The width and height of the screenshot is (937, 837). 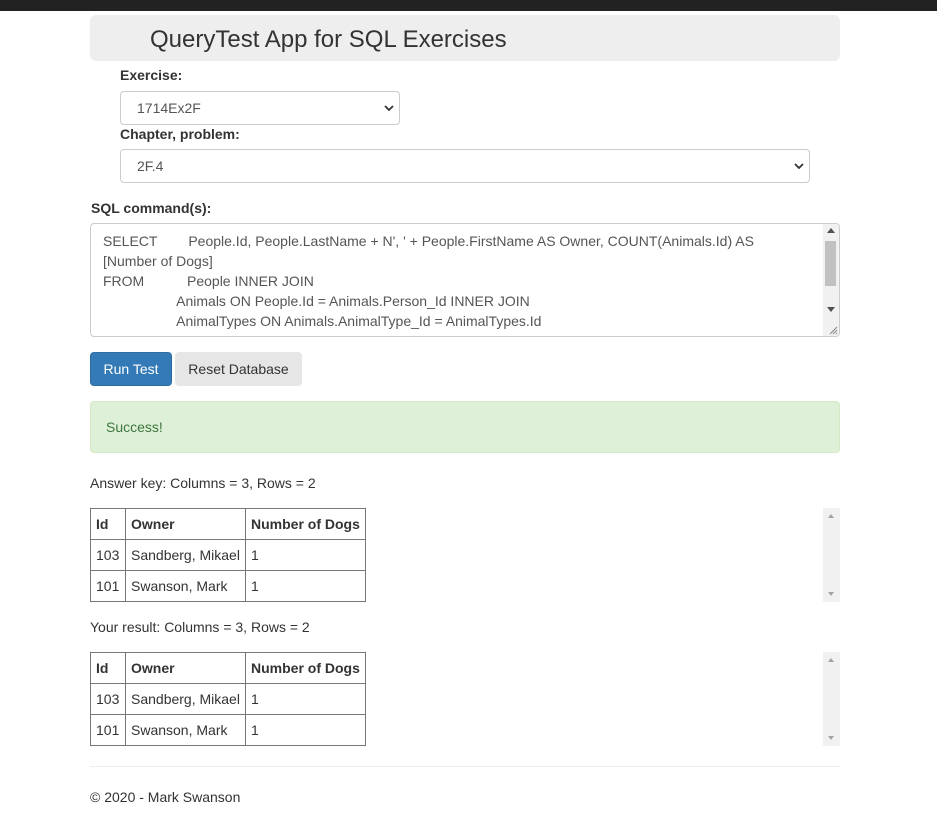 What do you see at coordinates (465, 166) in the screenshot?
I see `chapter-select: 2F.4` at bounding box center [465, 166].